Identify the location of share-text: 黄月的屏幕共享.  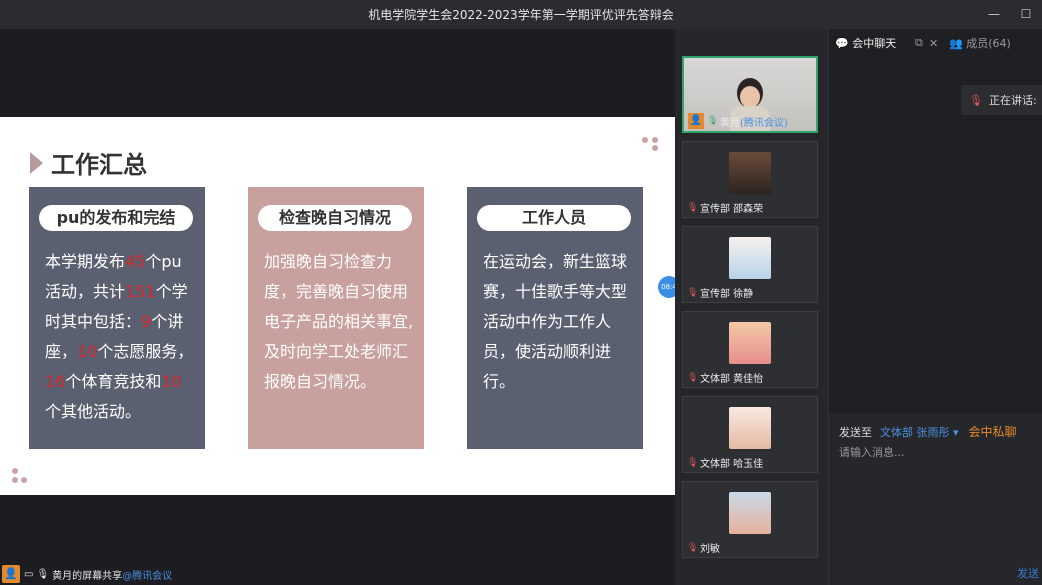
(87, 576).